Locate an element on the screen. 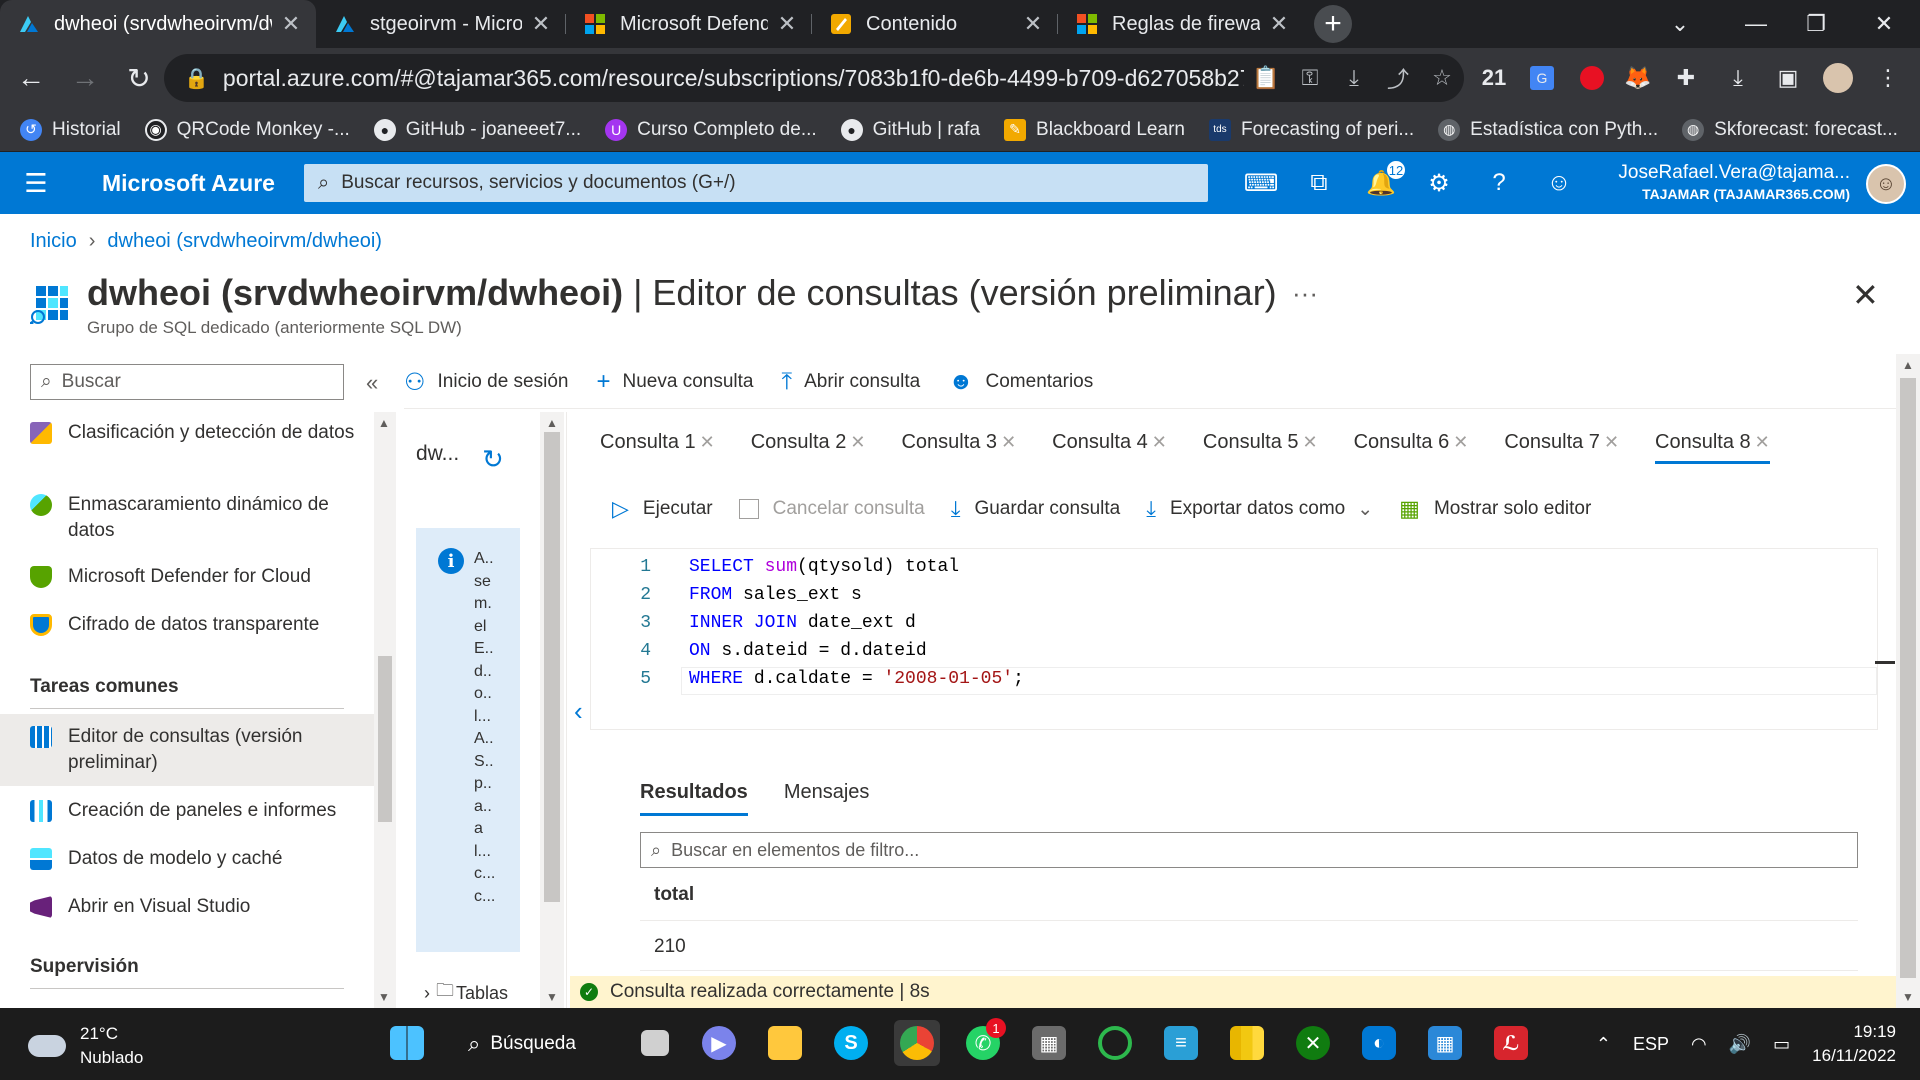 The height and width of the screenshot is (1080, 1920). browser-tab-contenido: Contenido ✕ is located at coordinates (935, 24).